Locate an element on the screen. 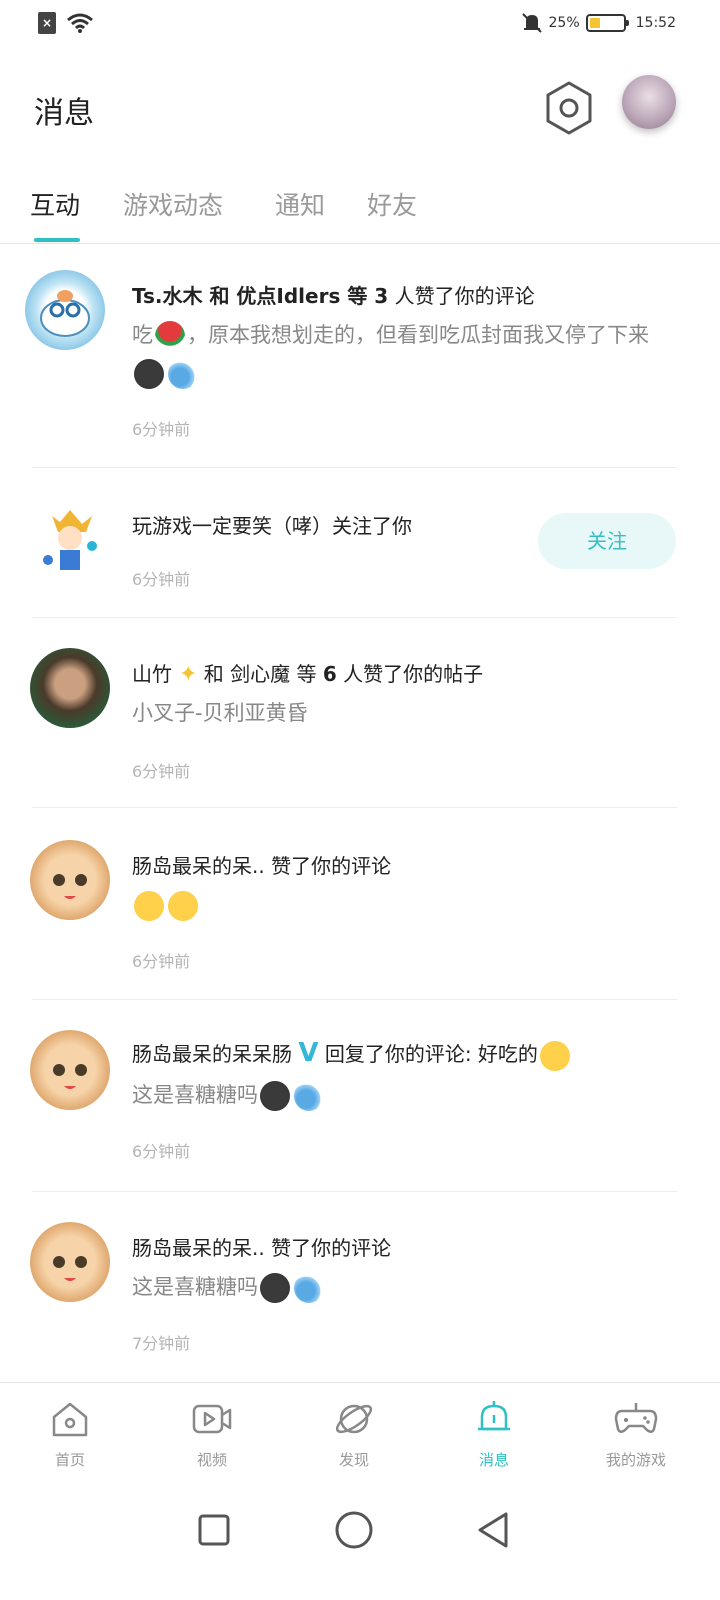  nav-label: 视频 is located at coordinates (211, 1460).